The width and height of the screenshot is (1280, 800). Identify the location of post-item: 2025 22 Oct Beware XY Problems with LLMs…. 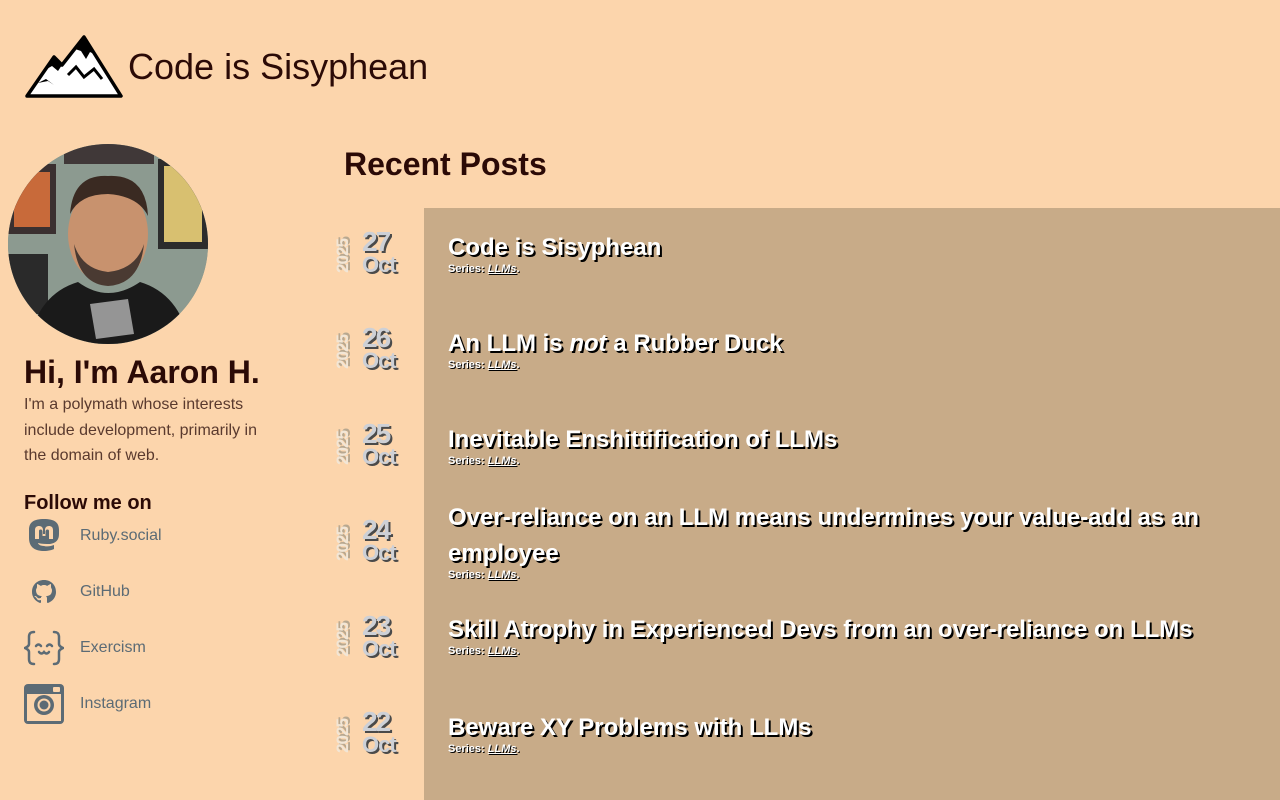
(805, 736).